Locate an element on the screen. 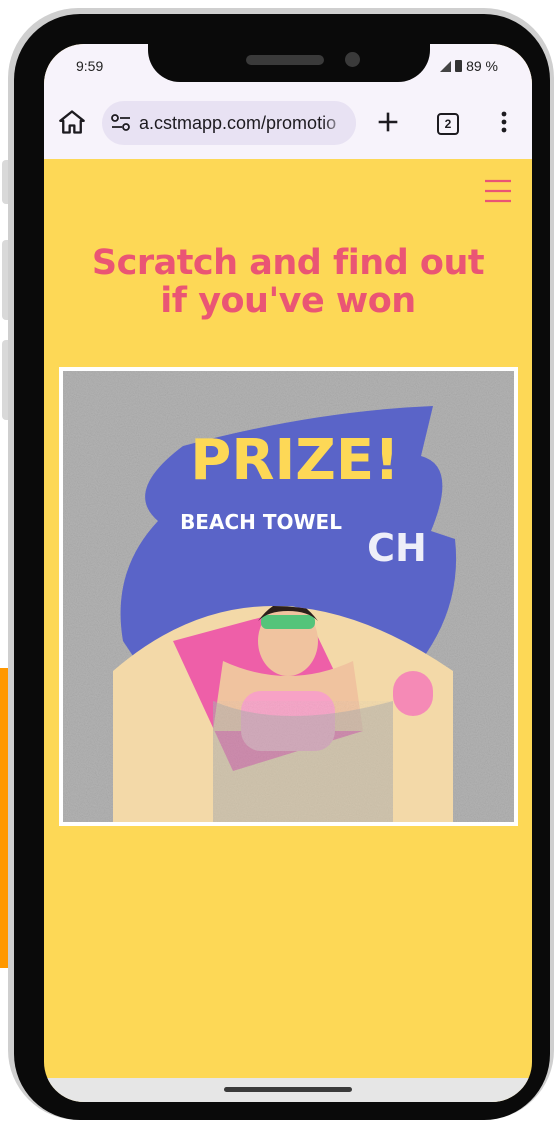  home-indicator is located at coordinates (288, 1089).